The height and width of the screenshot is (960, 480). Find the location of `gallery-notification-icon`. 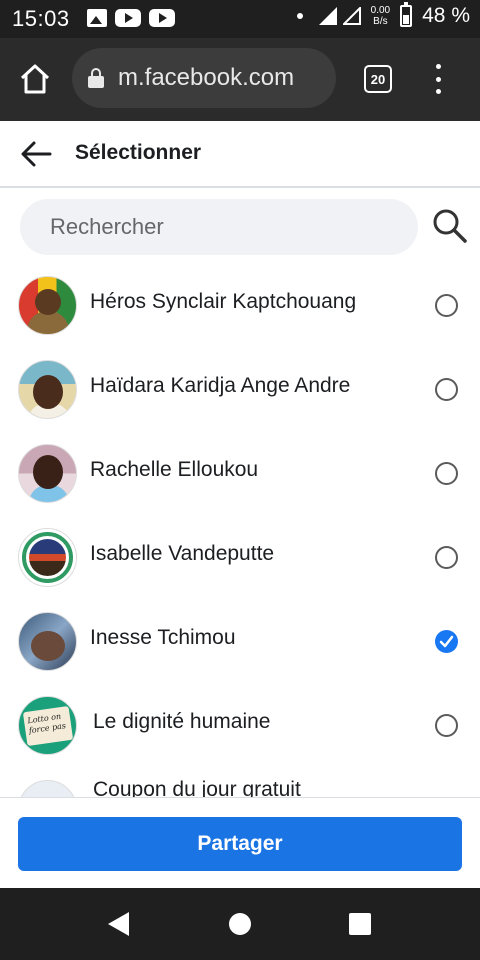

gallery-notification-icon is located at coordinates (97, 18).